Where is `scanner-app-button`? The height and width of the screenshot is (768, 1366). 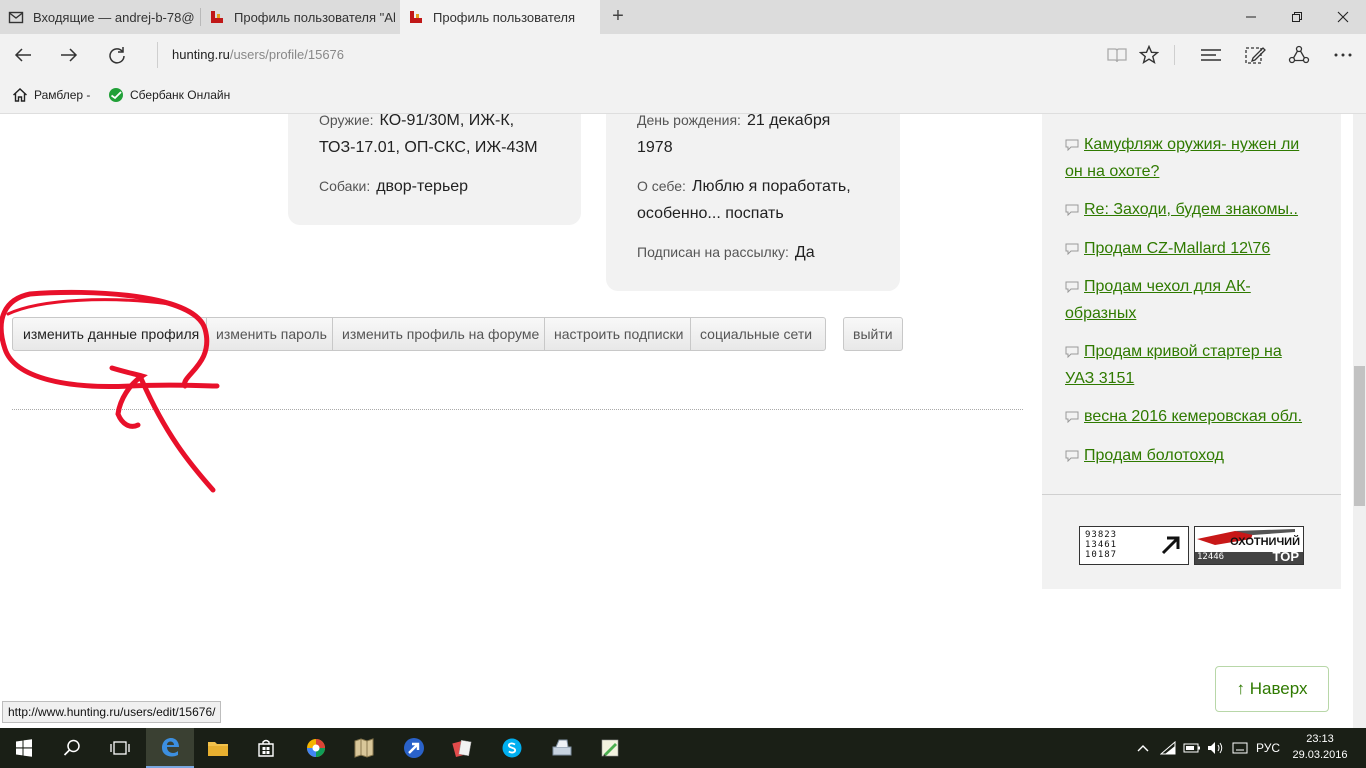
scanner-app-button is located at coordinates (562, 748).